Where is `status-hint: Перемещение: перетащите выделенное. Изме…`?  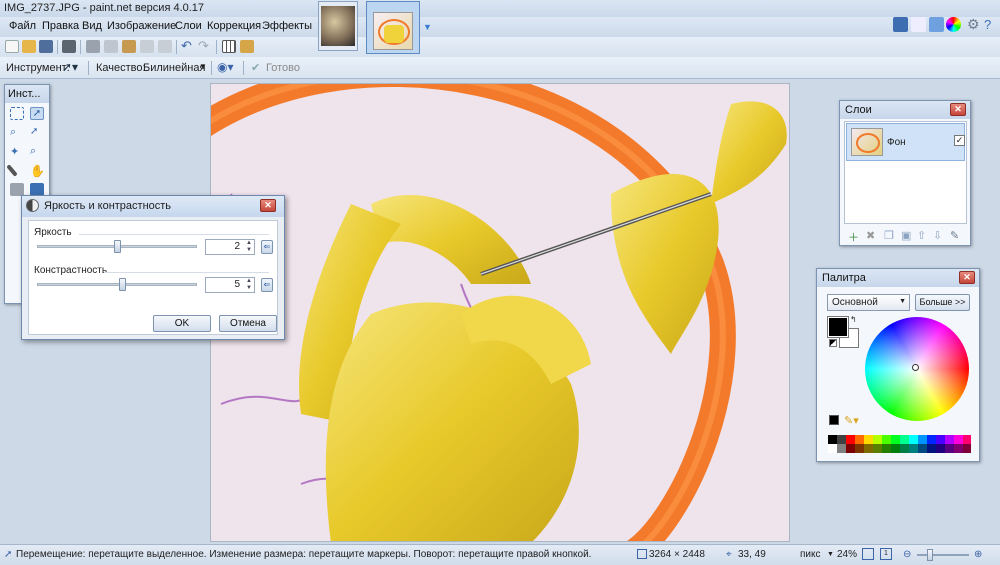
status-hint: Перемещение: перетащите выделенное. Изме… is located at coordinates (304, 554).